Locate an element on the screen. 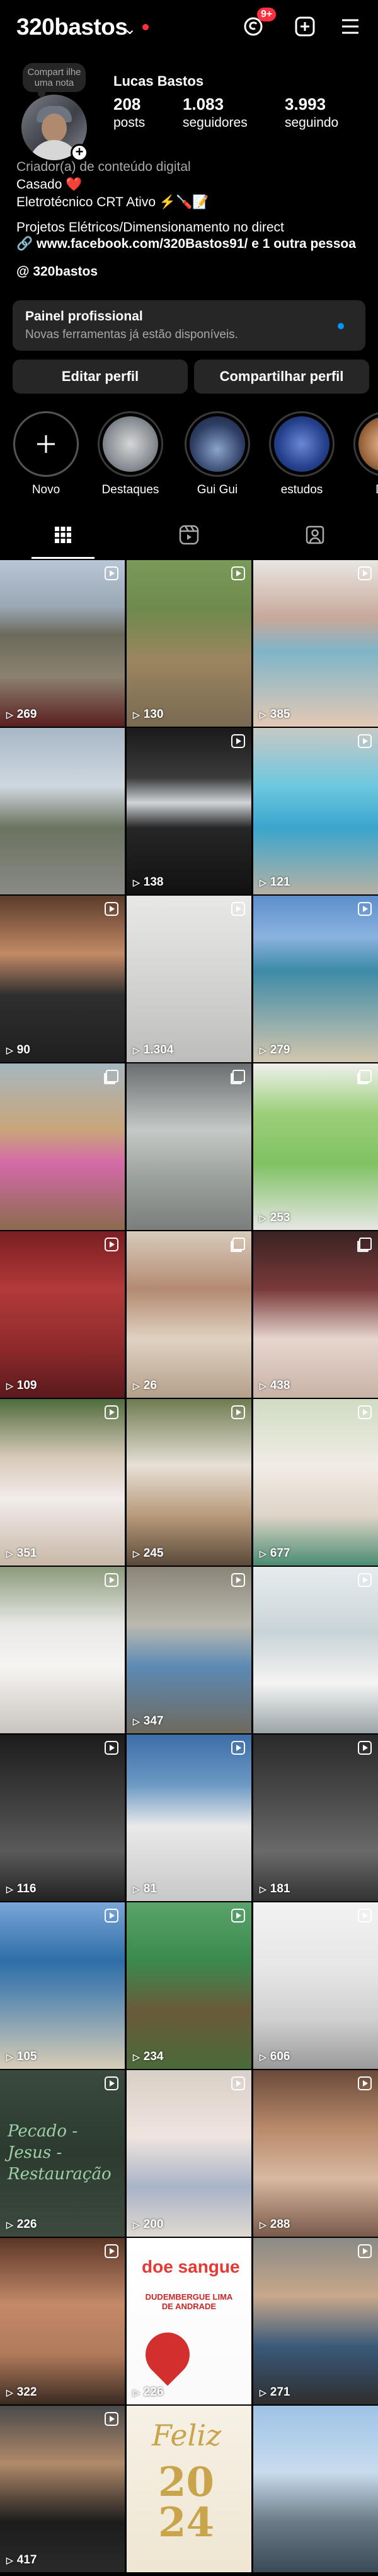  highlight-label: Destaques is located at coordinates (130, 489).